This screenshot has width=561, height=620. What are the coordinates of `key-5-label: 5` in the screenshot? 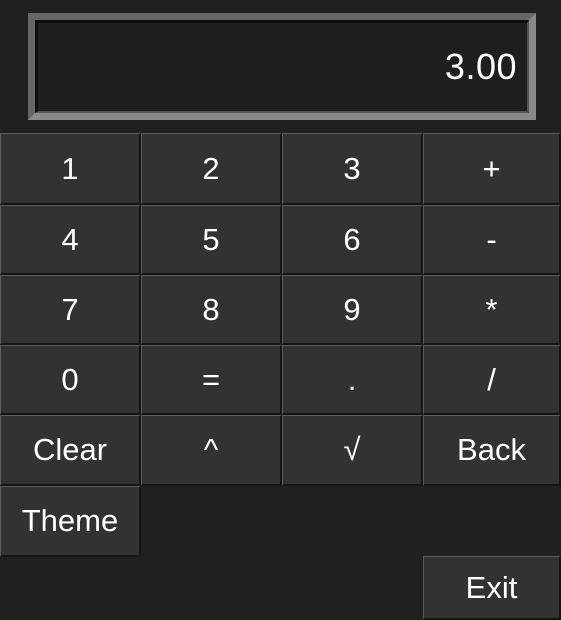 It's located at (211, 239).